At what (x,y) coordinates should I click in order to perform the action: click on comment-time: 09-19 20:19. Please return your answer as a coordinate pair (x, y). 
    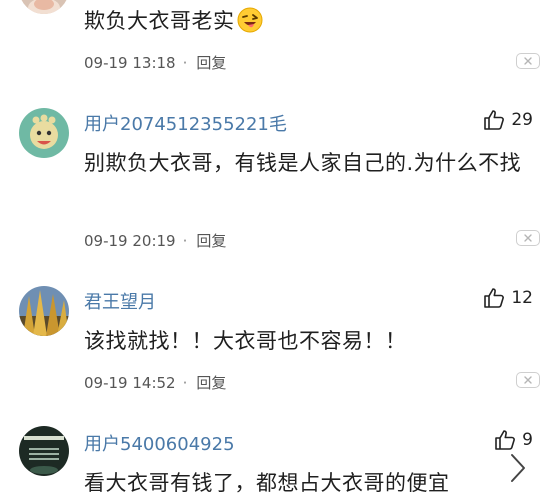
    Looking at the image, I should click on (130, 241).